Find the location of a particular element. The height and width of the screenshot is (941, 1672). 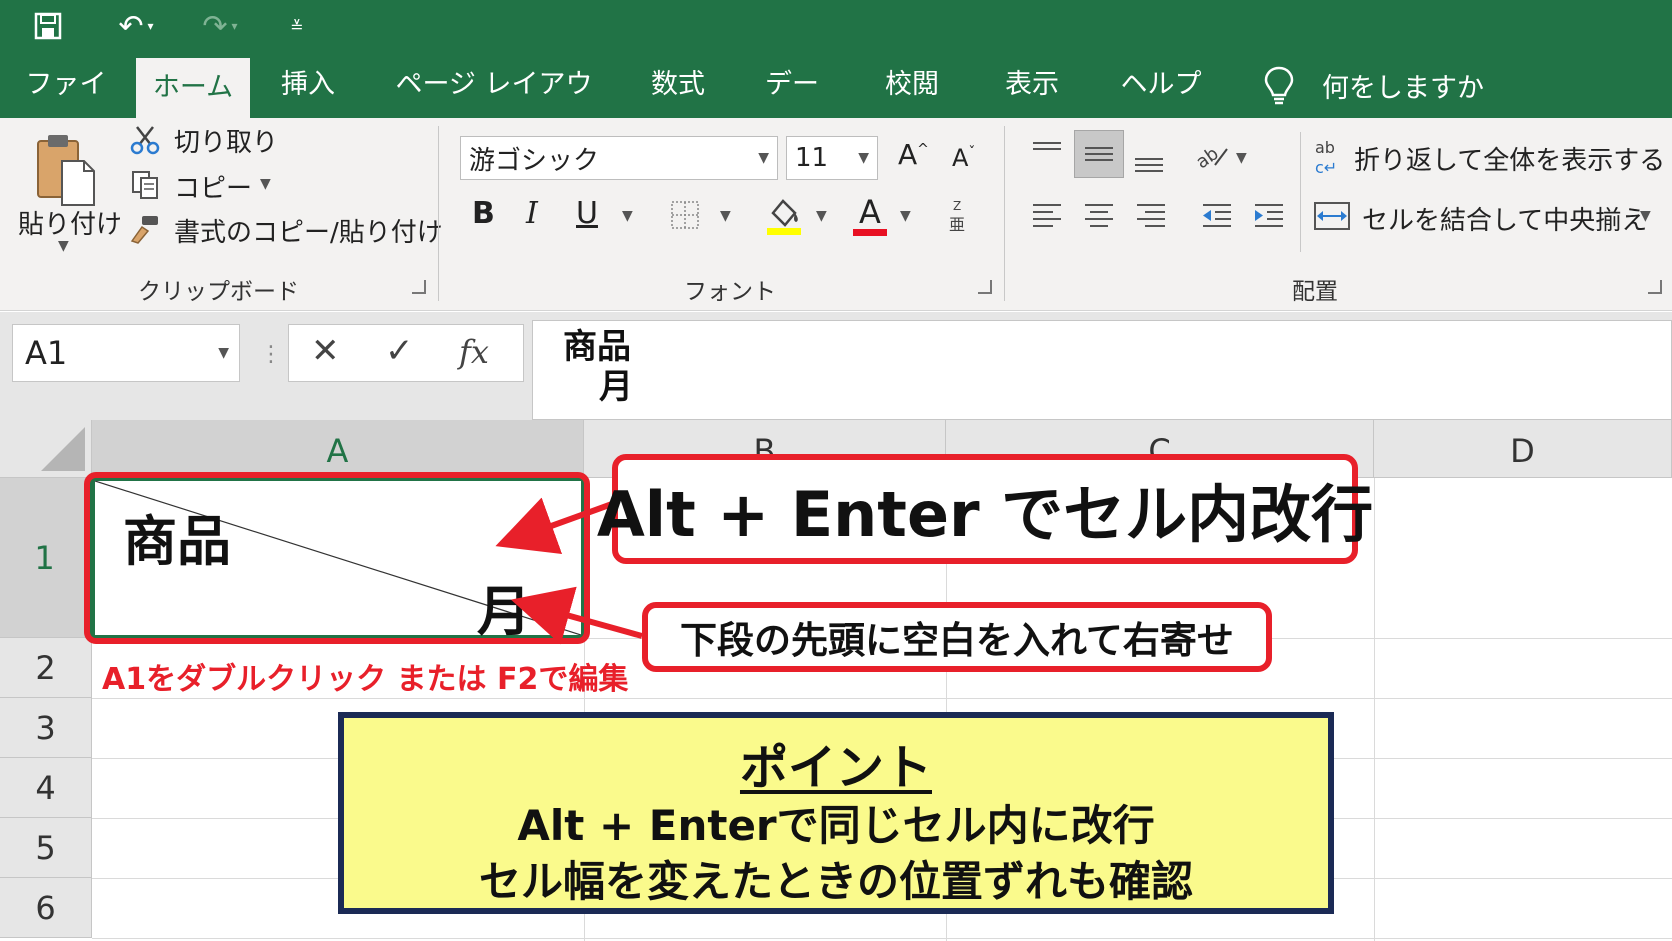

point-line-1: Alt + Enterで同じセル内に改行 is located at coordinates (836, 825).